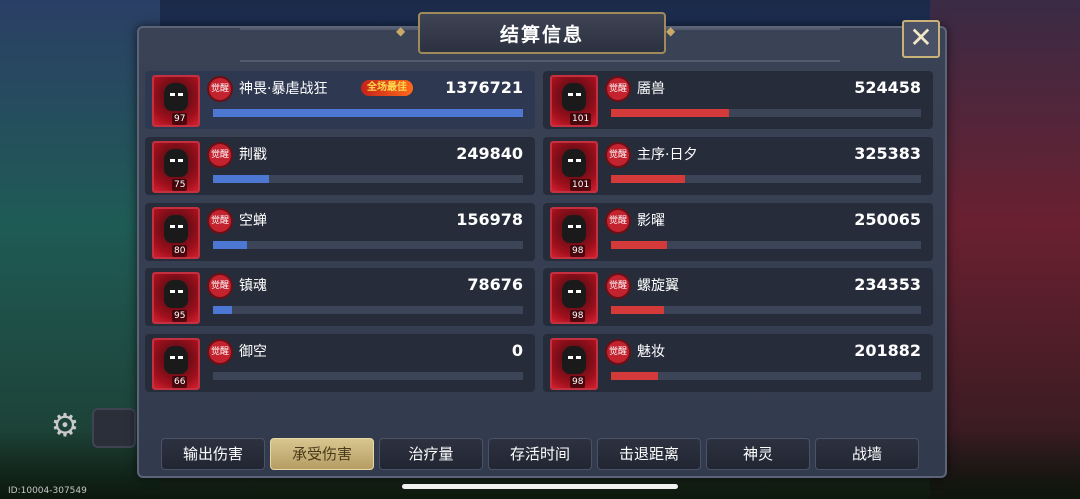  What do you see at coordinates (484, 87) in the screenshot?
I see `stat-value: 1376721` at bounding box center [484, 87].